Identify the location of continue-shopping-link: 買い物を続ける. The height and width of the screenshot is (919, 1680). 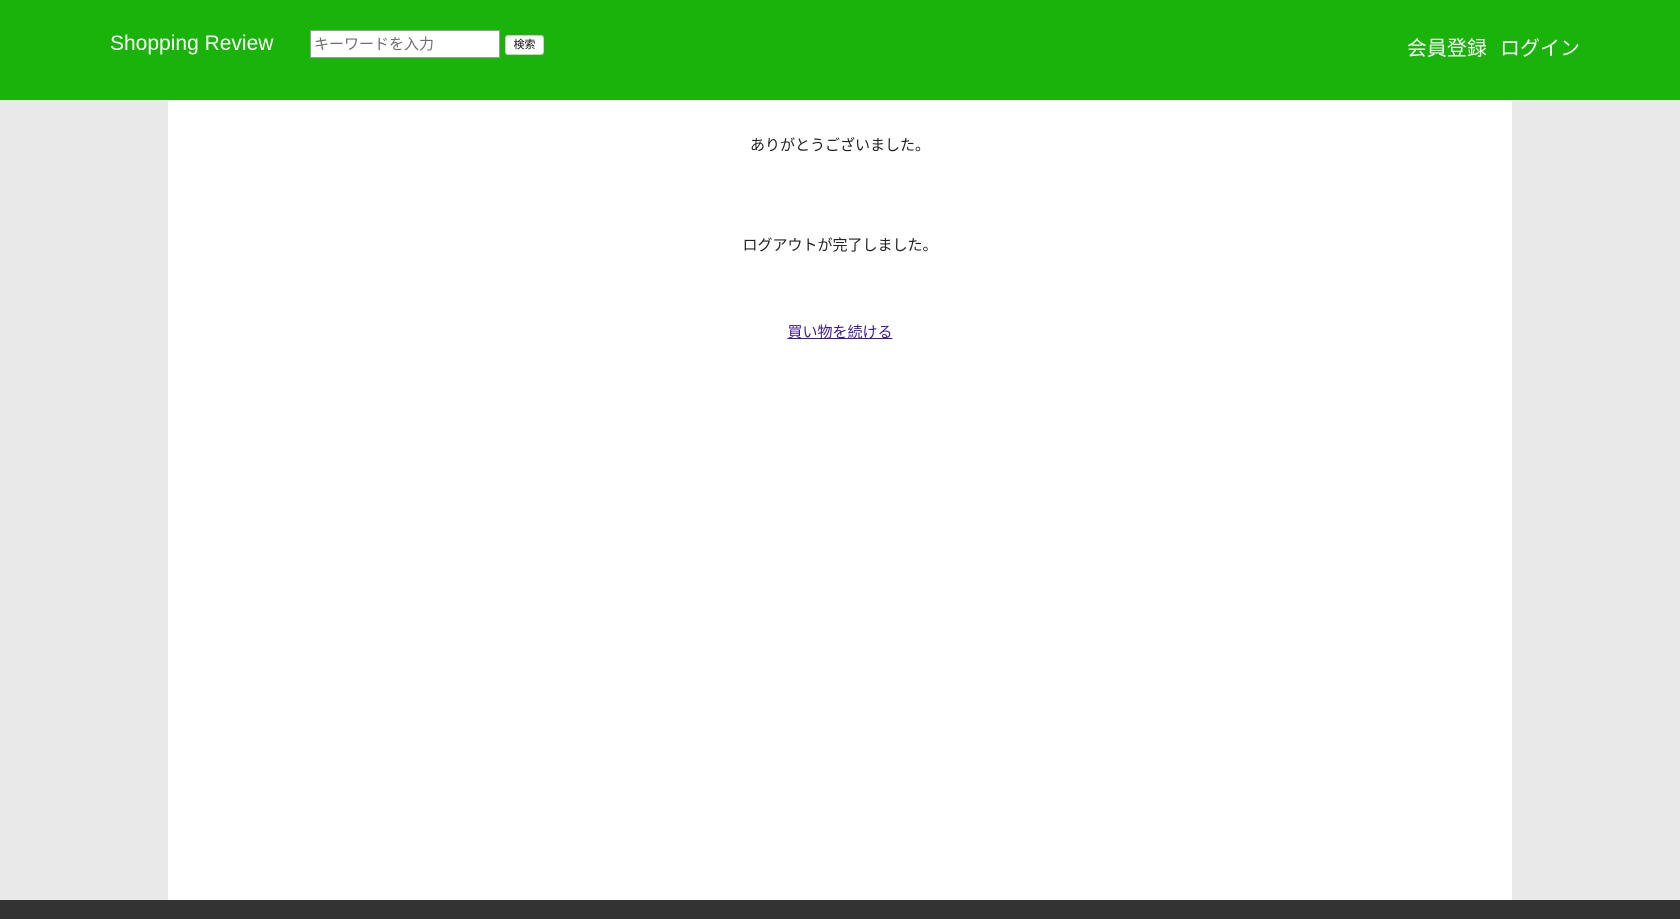
(839, 332).